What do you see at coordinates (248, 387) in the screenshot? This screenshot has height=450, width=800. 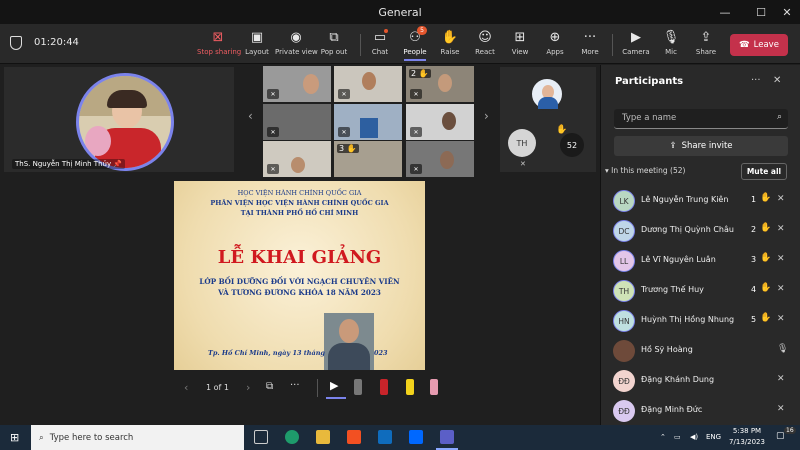 I see `next-slide-button: ›` at bounding box center [248, 387].